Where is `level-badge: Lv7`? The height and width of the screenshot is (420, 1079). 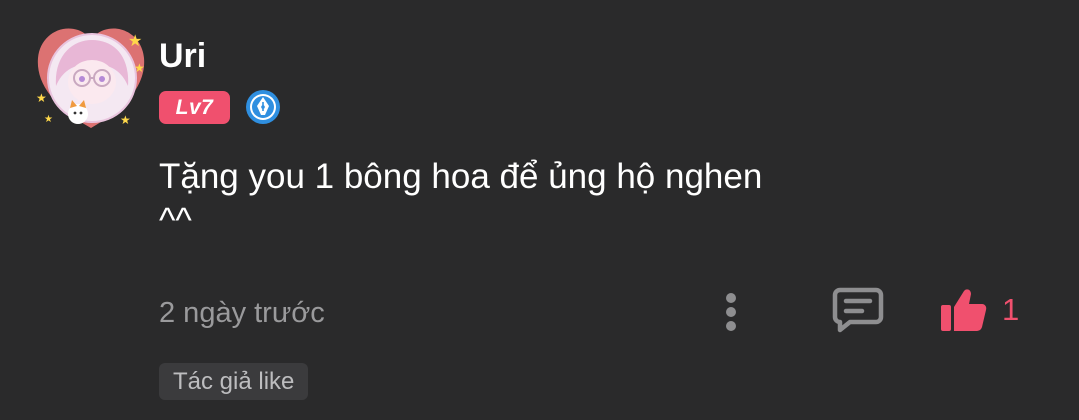
level-badge: Lv7 is located at coordinates (194, 107).